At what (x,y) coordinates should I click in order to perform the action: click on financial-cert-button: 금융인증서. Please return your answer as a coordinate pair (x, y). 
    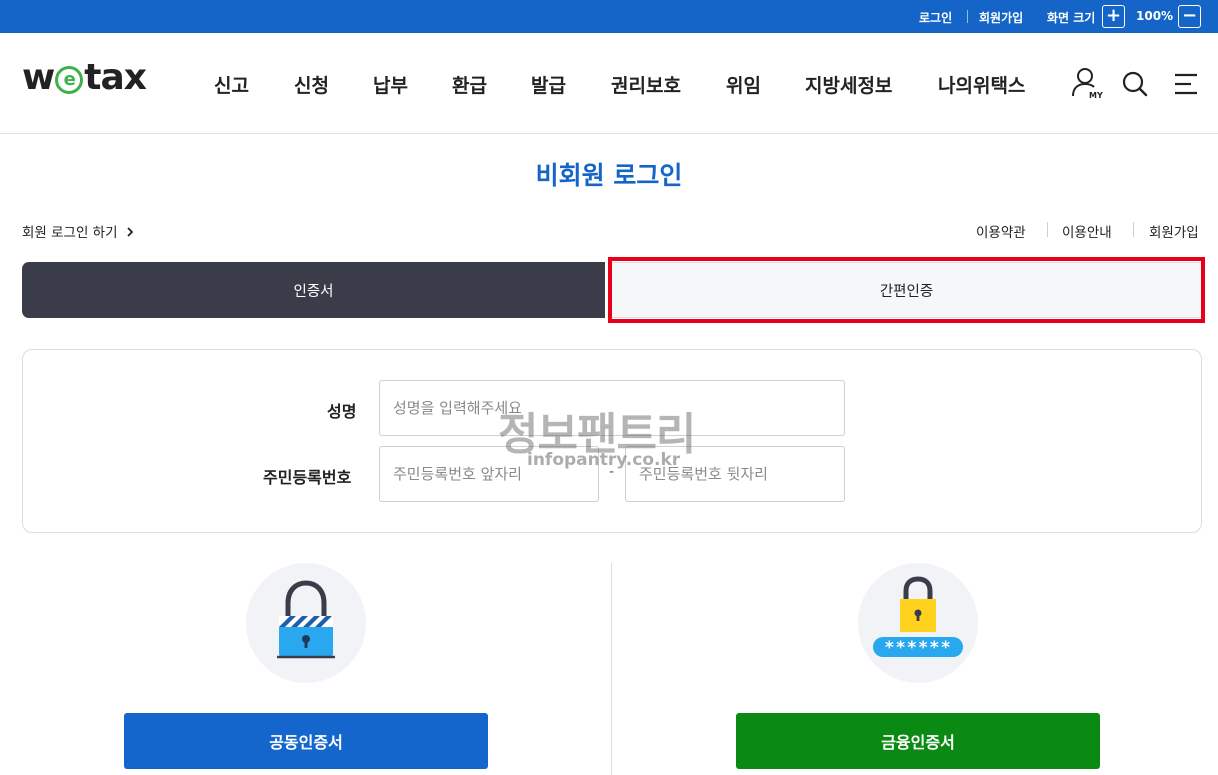
    Looking at the image, I should click on (918, 741).